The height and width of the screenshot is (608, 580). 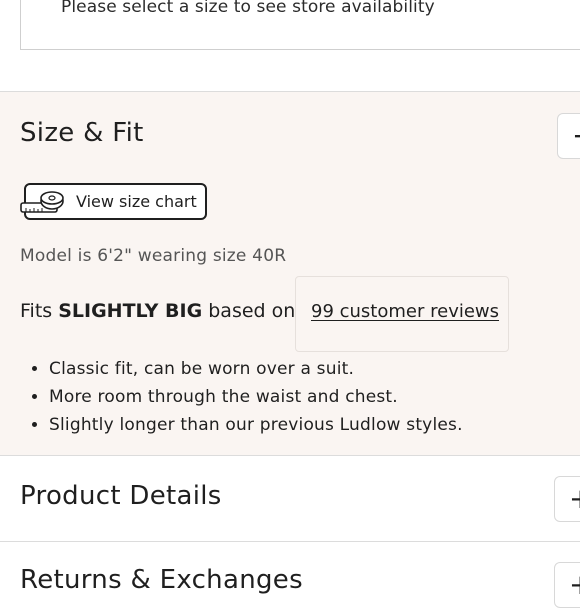 What do you see at coordinates (568, 136) in the screenshot?
I see `size-fit-collapse-button: −` at bounding box center [568, 136].